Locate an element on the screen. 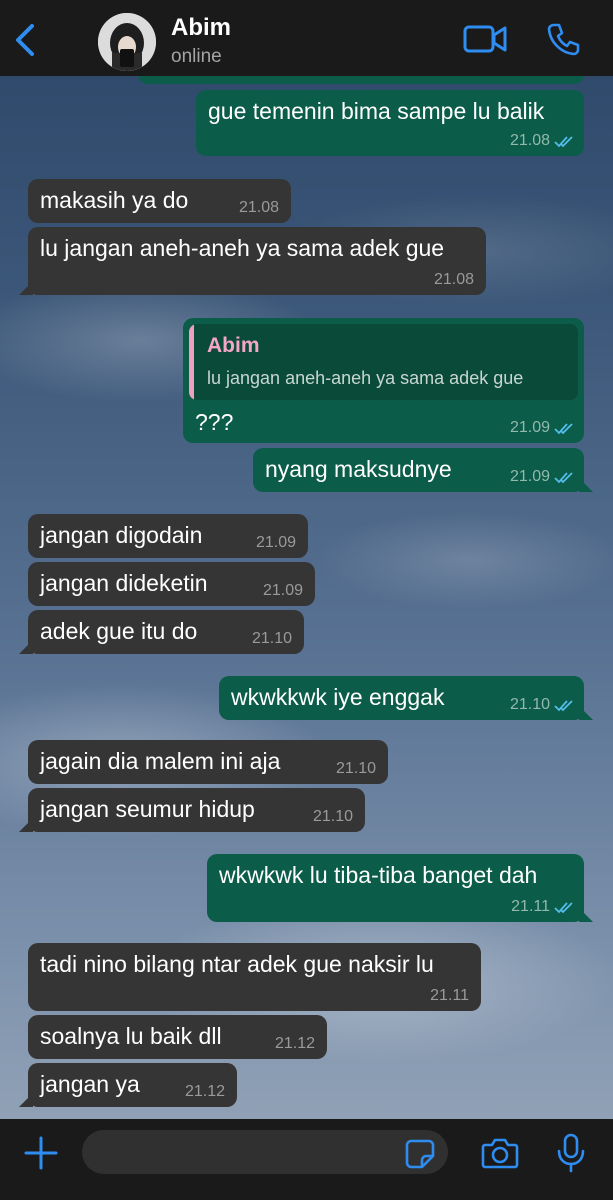 This screenshot has width=613, height=1200. message-input is located at coordinates (265, 1152).